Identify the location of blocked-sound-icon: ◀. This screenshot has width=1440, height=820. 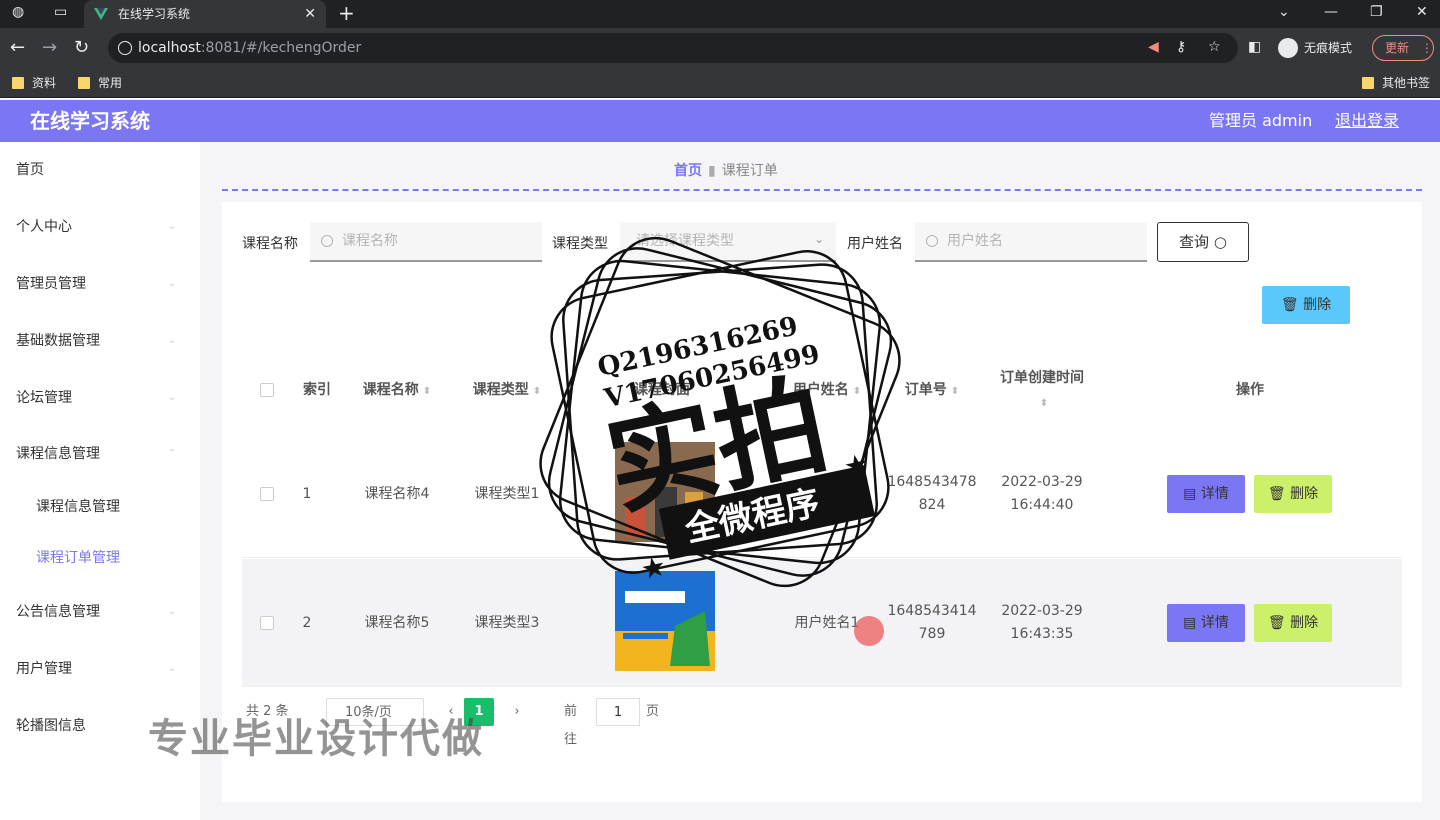
(1153, 47).